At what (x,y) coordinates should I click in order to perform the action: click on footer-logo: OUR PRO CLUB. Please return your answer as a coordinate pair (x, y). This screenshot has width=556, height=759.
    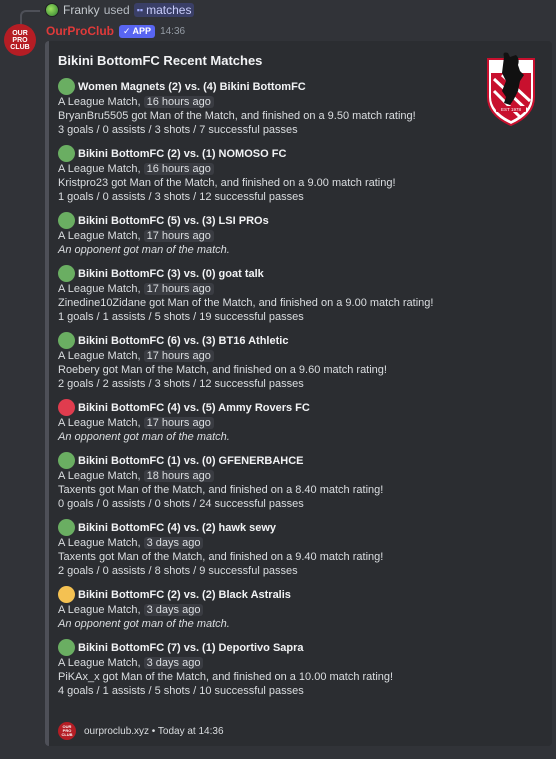
    Looking at the image, I should click on (67, 731).